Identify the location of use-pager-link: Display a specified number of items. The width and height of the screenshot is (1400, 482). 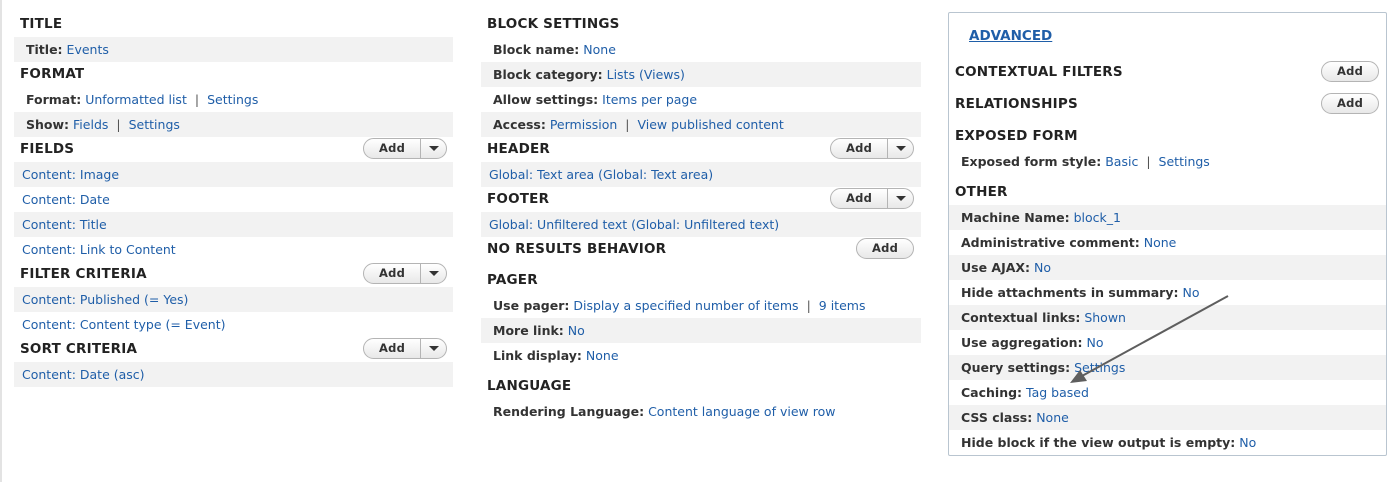
(685, 305).